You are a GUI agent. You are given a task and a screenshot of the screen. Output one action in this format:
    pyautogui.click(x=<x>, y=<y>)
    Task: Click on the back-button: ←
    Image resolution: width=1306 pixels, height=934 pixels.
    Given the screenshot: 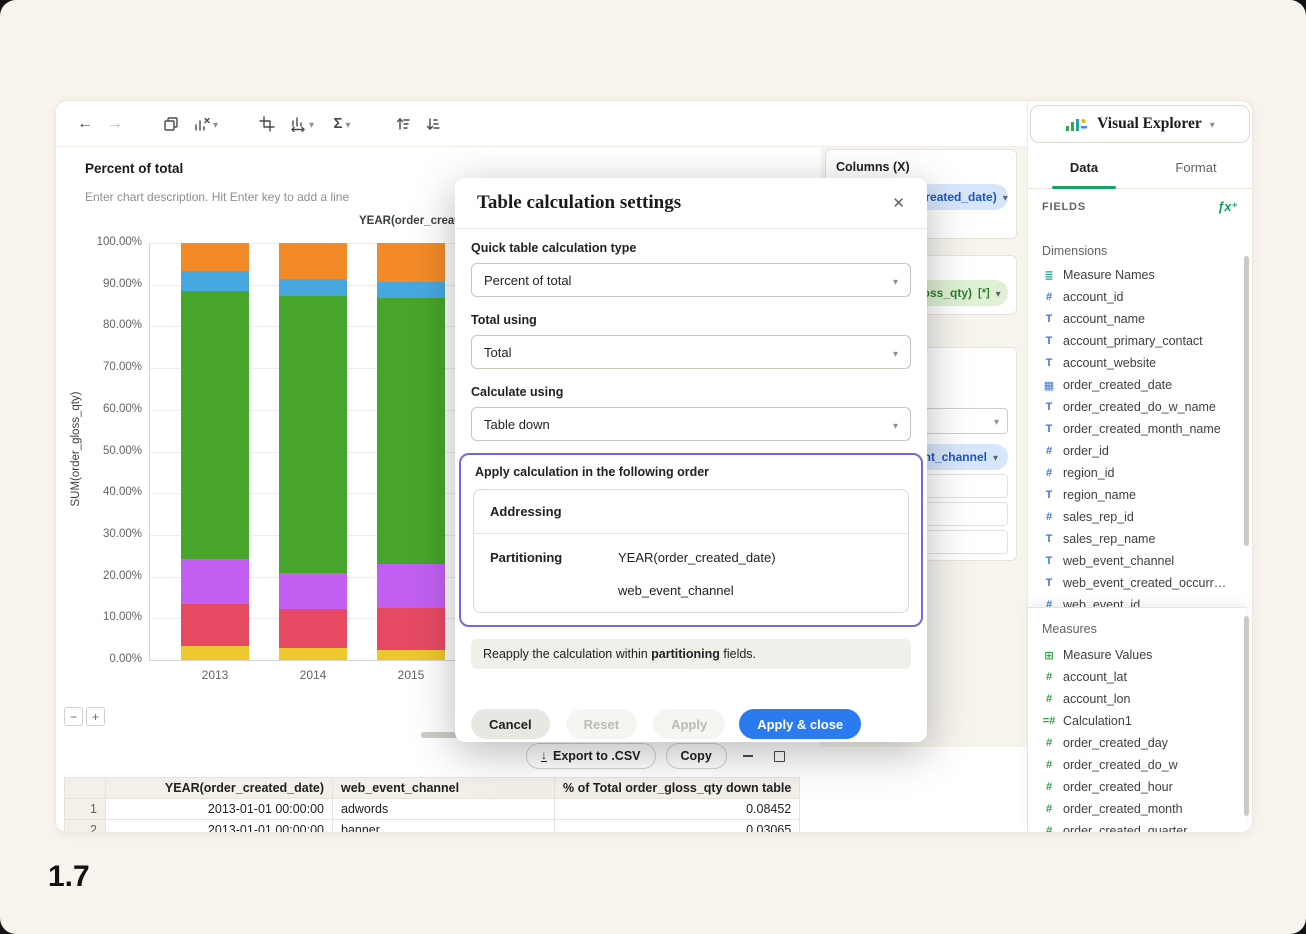 What is the action you would take?
    pyautogui.click(x=85, y=124)
    